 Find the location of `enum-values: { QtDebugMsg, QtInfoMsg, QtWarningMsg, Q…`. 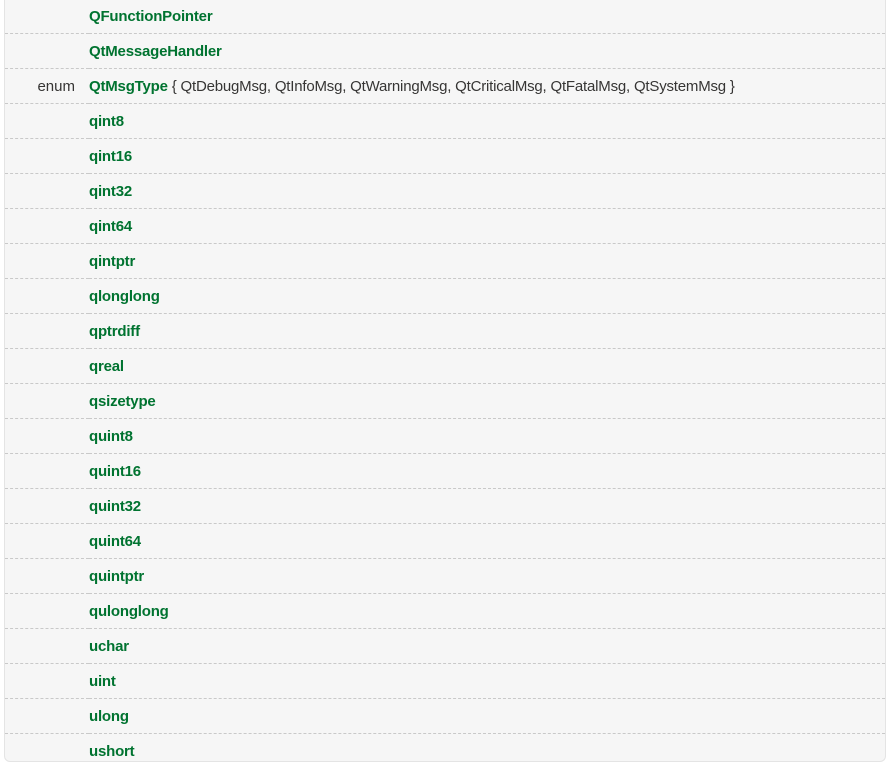

enum-values: { QtDebugMsg, QtInfoMsg, QtWarningMsg, Q… is located at coordinates (451, 86).